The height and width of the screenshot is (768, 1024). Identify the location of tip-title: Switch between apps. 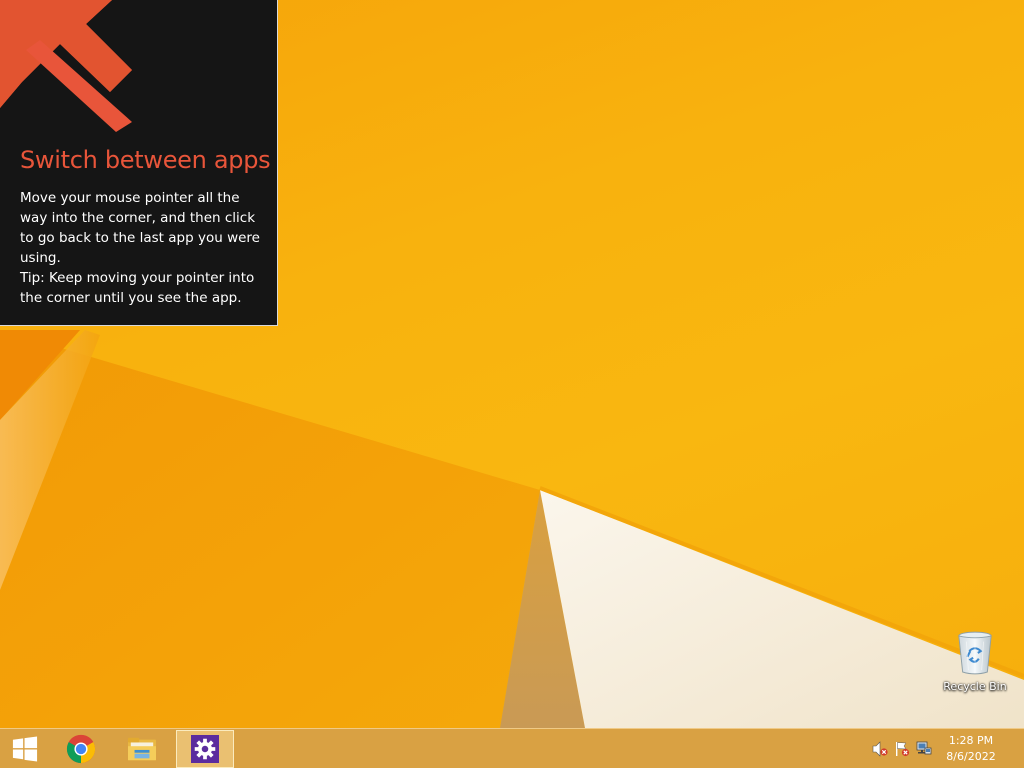
(145, 160).